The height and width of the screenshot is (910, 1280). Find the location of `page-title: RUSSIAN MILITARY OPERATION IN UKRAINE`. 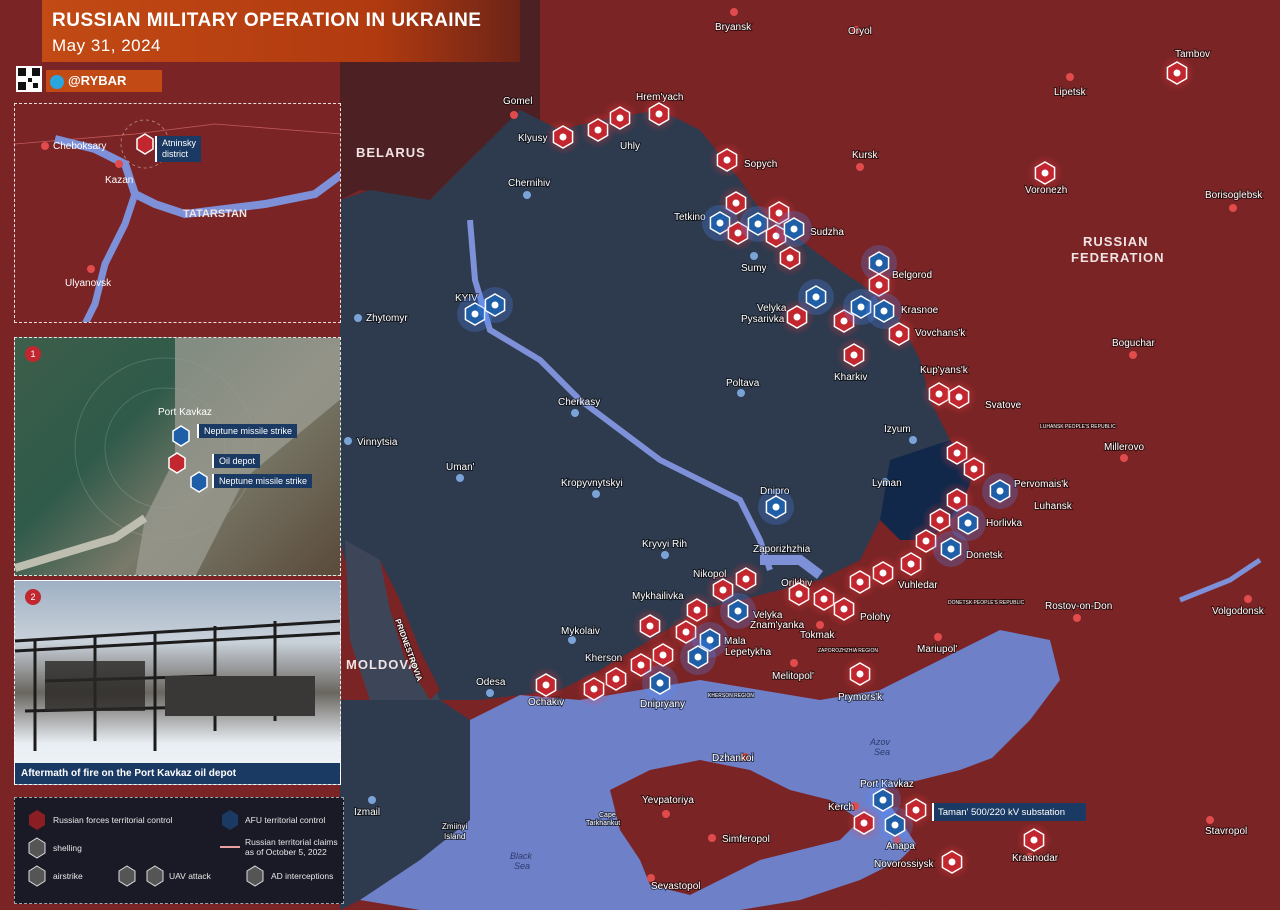

page-title: RUSSIAN MILITARY OPERATION IN UKRAINE is located at coordinates (267, 20).